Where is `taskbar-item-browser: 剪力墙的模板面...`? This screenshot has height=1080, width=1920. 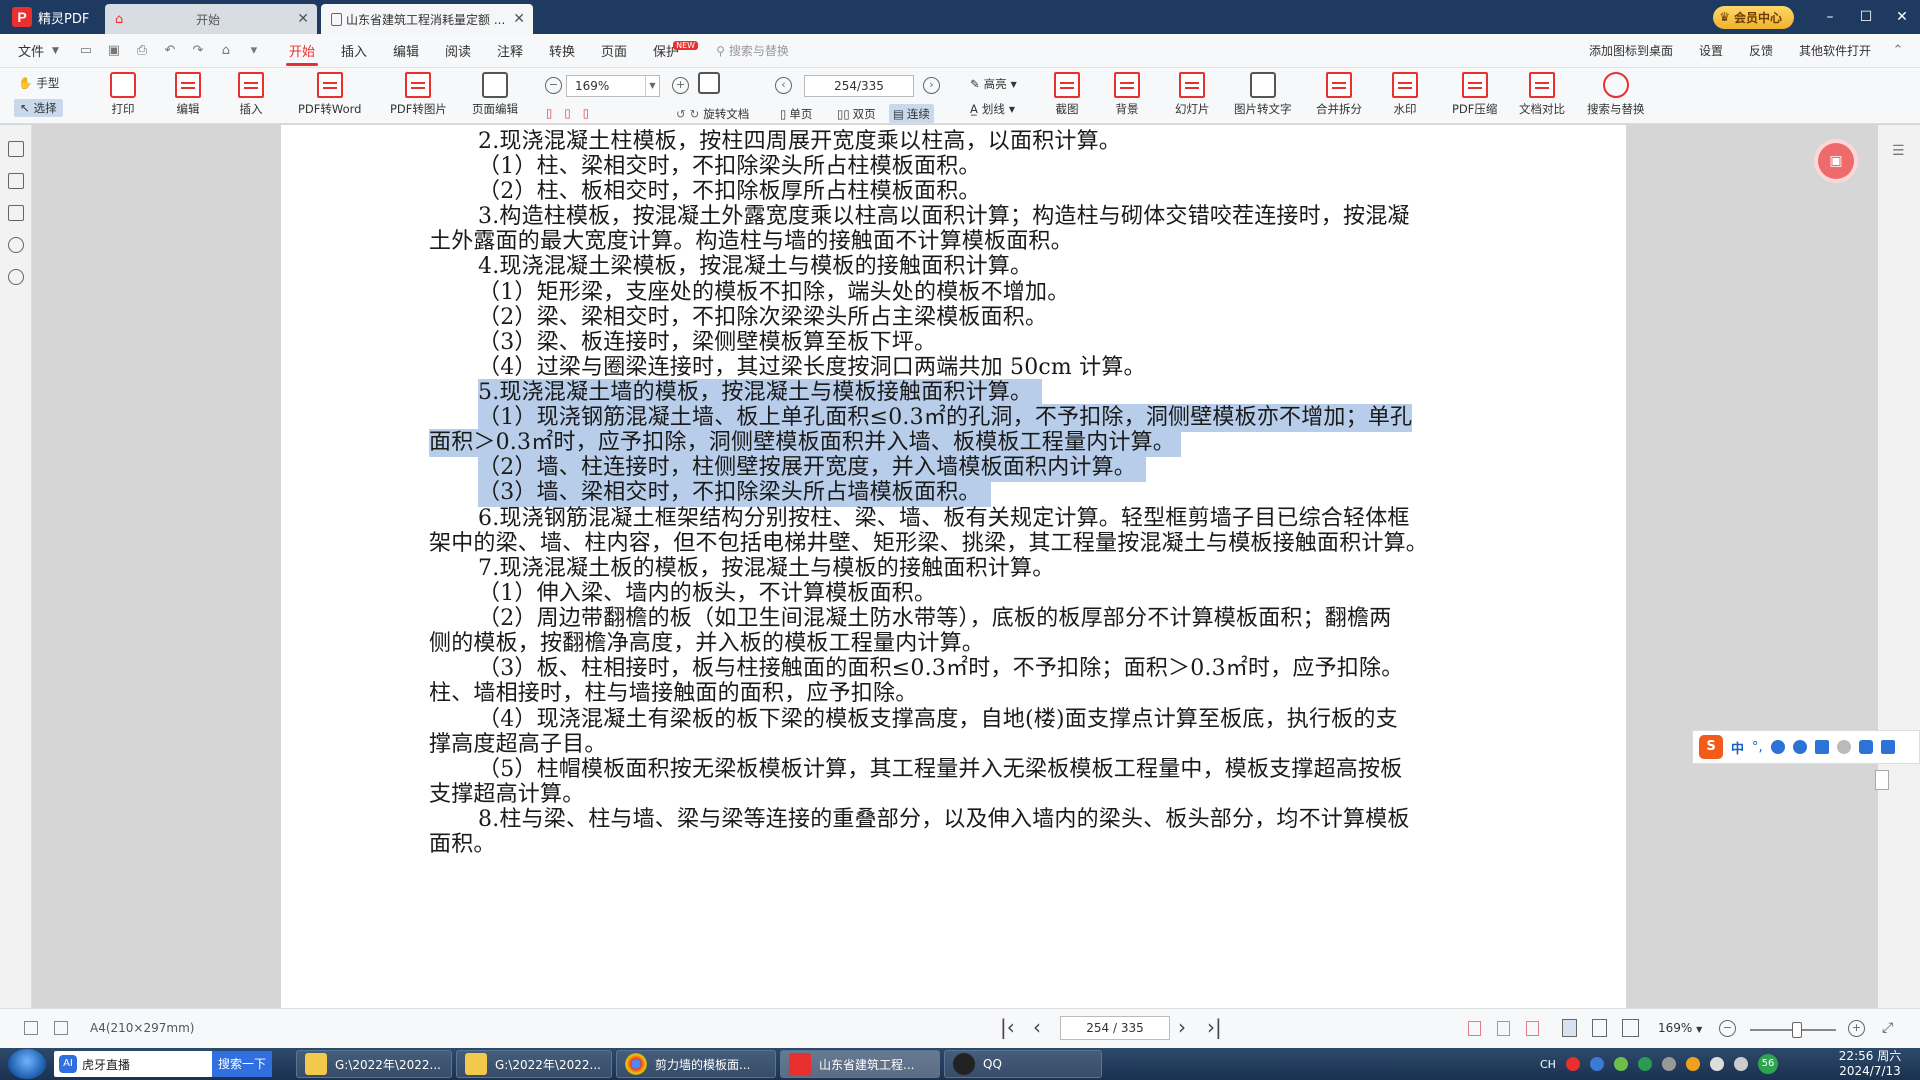 taskbar-item-browser: 剪力墙的模板面... is located at coordinates (696, 1064).